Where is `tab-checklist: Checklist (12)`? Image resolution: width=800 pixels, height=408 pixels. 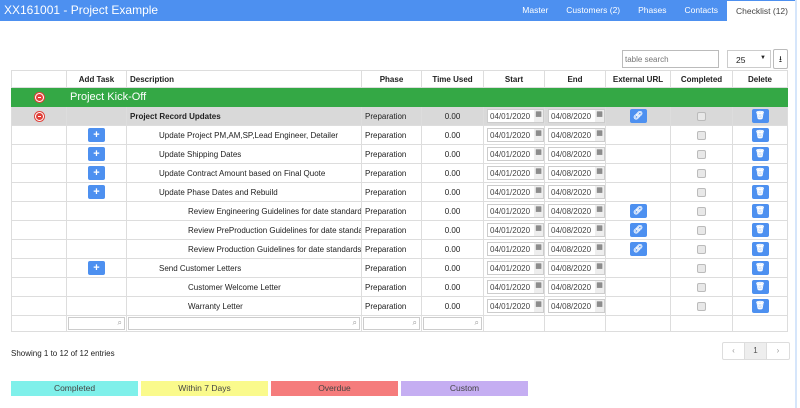 tab-checklist: Checklist (12) is located at coordinates (762, 11).